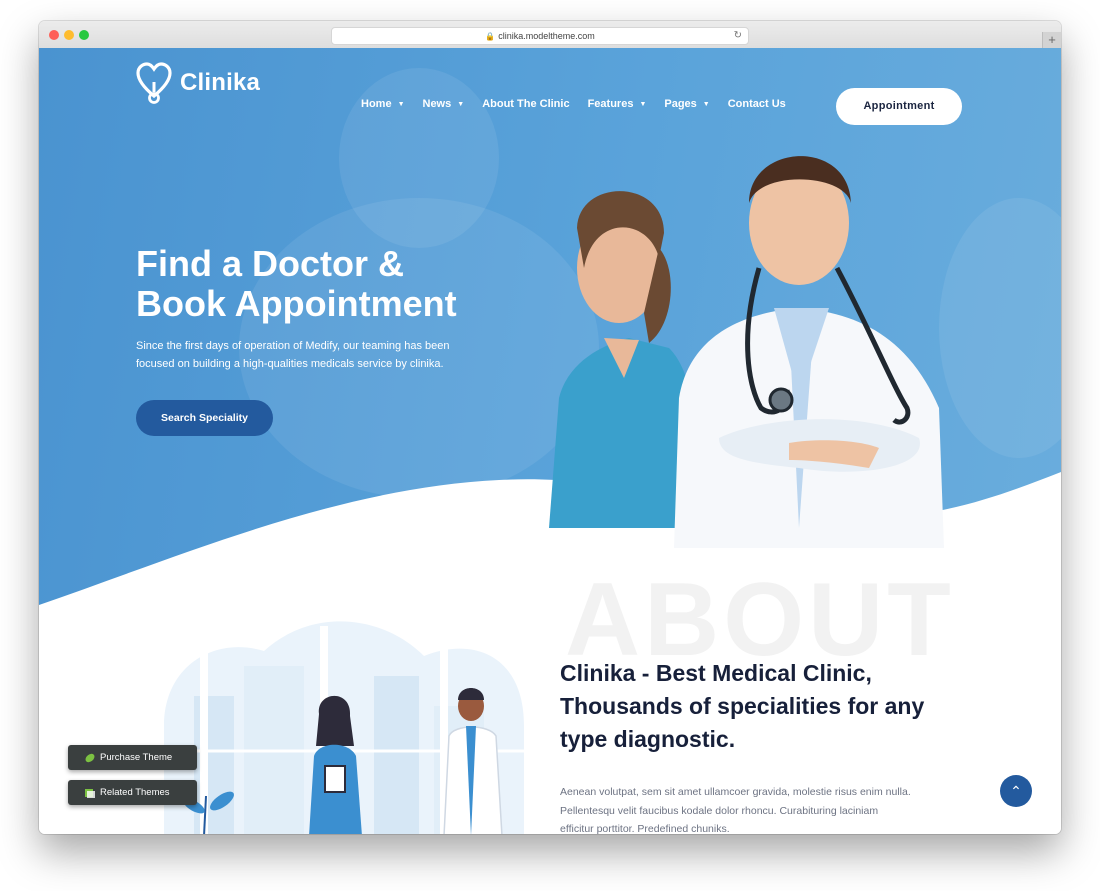 Image resolution: width=1100 pixels, height=891 pixels. What do you see at coordinates (296, 303) in the screenshot?
I see `hero-title-line: Book Appointment` at bounding box center [296, 303].